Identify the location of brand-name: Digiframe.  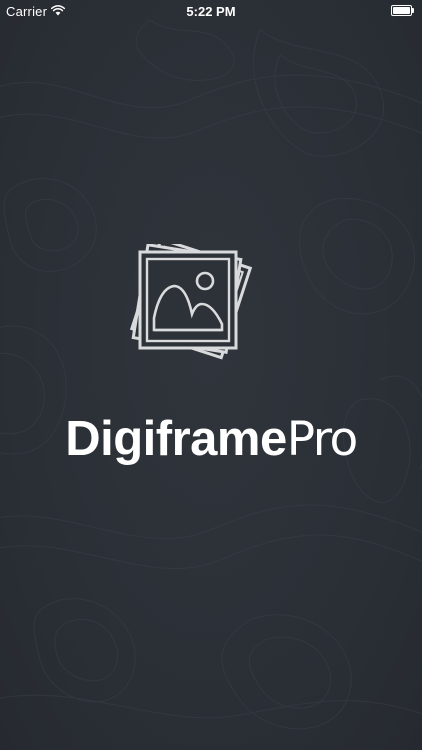
(176, 439).